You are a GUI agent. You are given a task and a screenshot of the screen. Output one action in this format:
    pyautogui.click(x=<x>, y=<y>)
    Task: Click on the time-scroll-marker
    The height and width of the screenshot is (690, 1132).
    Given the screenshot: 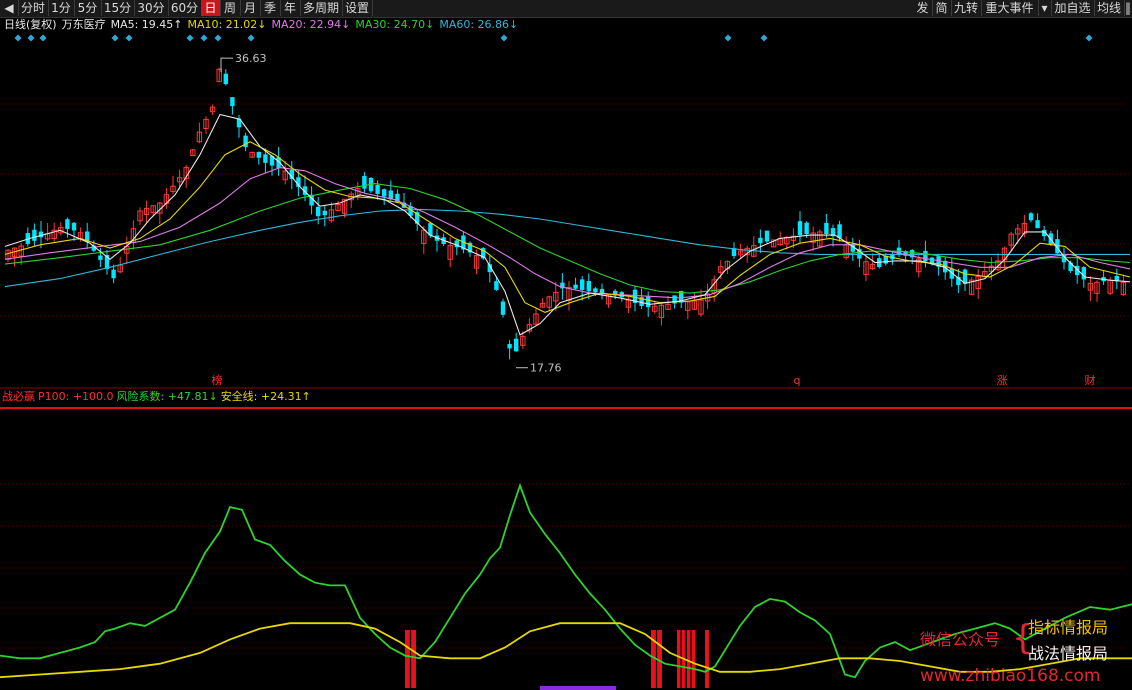 What is the action you would take?
    pyautogui.click(x=578, y=688)
    